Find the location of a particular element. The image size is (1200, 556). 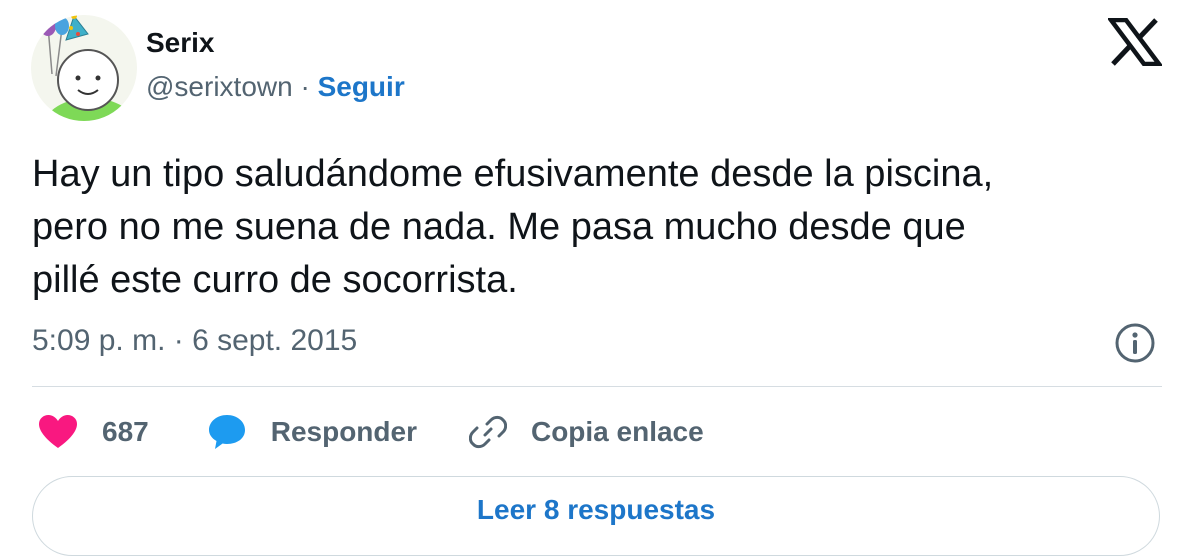

like-button: 687 is located at coordinates (93, 432).